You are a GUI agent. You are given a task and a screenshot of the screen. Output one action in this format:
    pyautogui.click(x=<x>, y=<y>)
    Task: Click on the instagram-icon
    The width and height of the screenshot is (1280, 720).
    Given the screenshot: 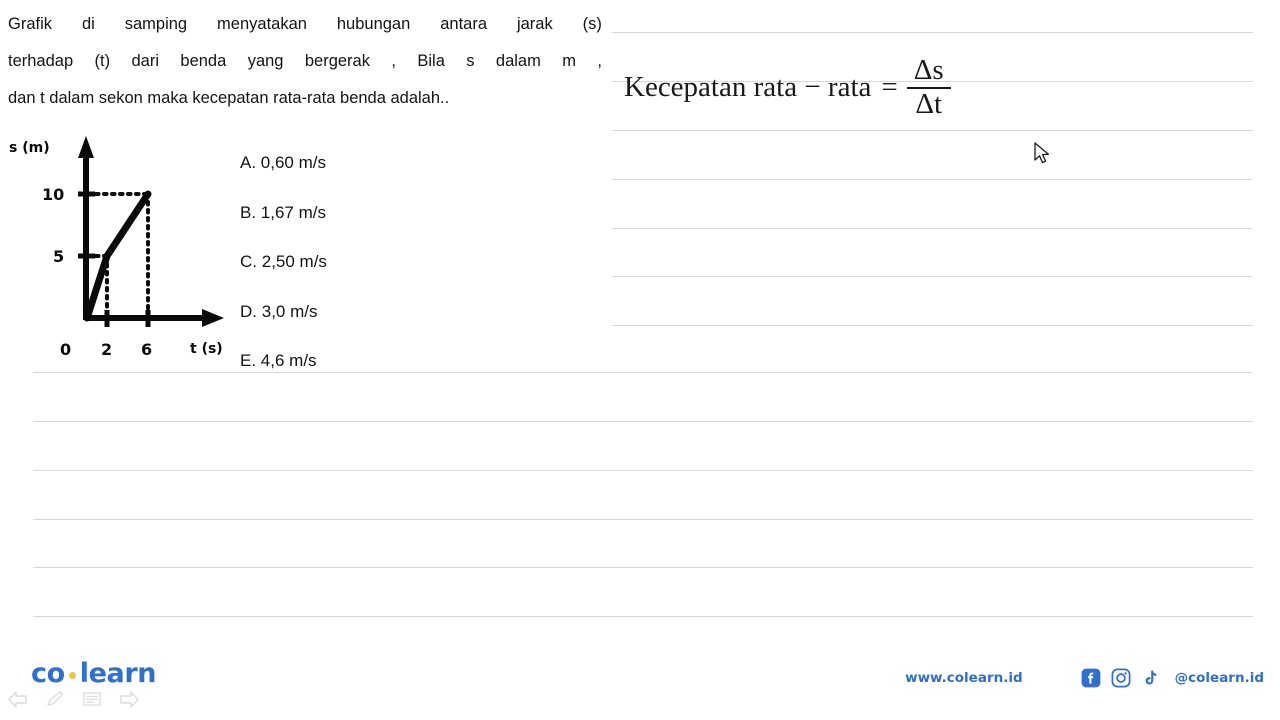 What is the action you would take?
    pyautogui.click(x=1121, y=678)
    